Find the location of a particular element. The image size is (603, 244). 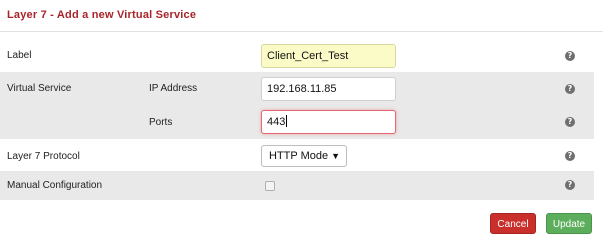

update-button: Update is located at coordinates (569, 223).